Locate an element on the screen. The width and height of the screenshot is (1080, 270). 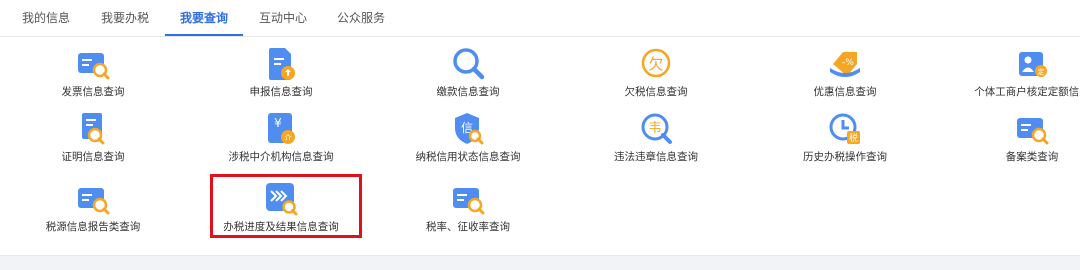
tab-query: 我要查询 is located at coordinates (204, 18).